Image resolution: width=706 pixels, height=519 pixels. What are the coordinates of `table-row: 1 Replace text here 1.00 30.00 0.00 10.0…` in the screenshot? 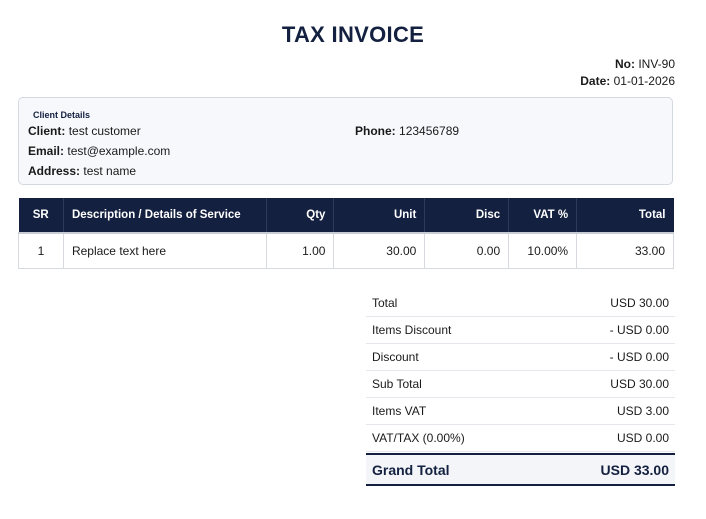 It's located at (346, 250).